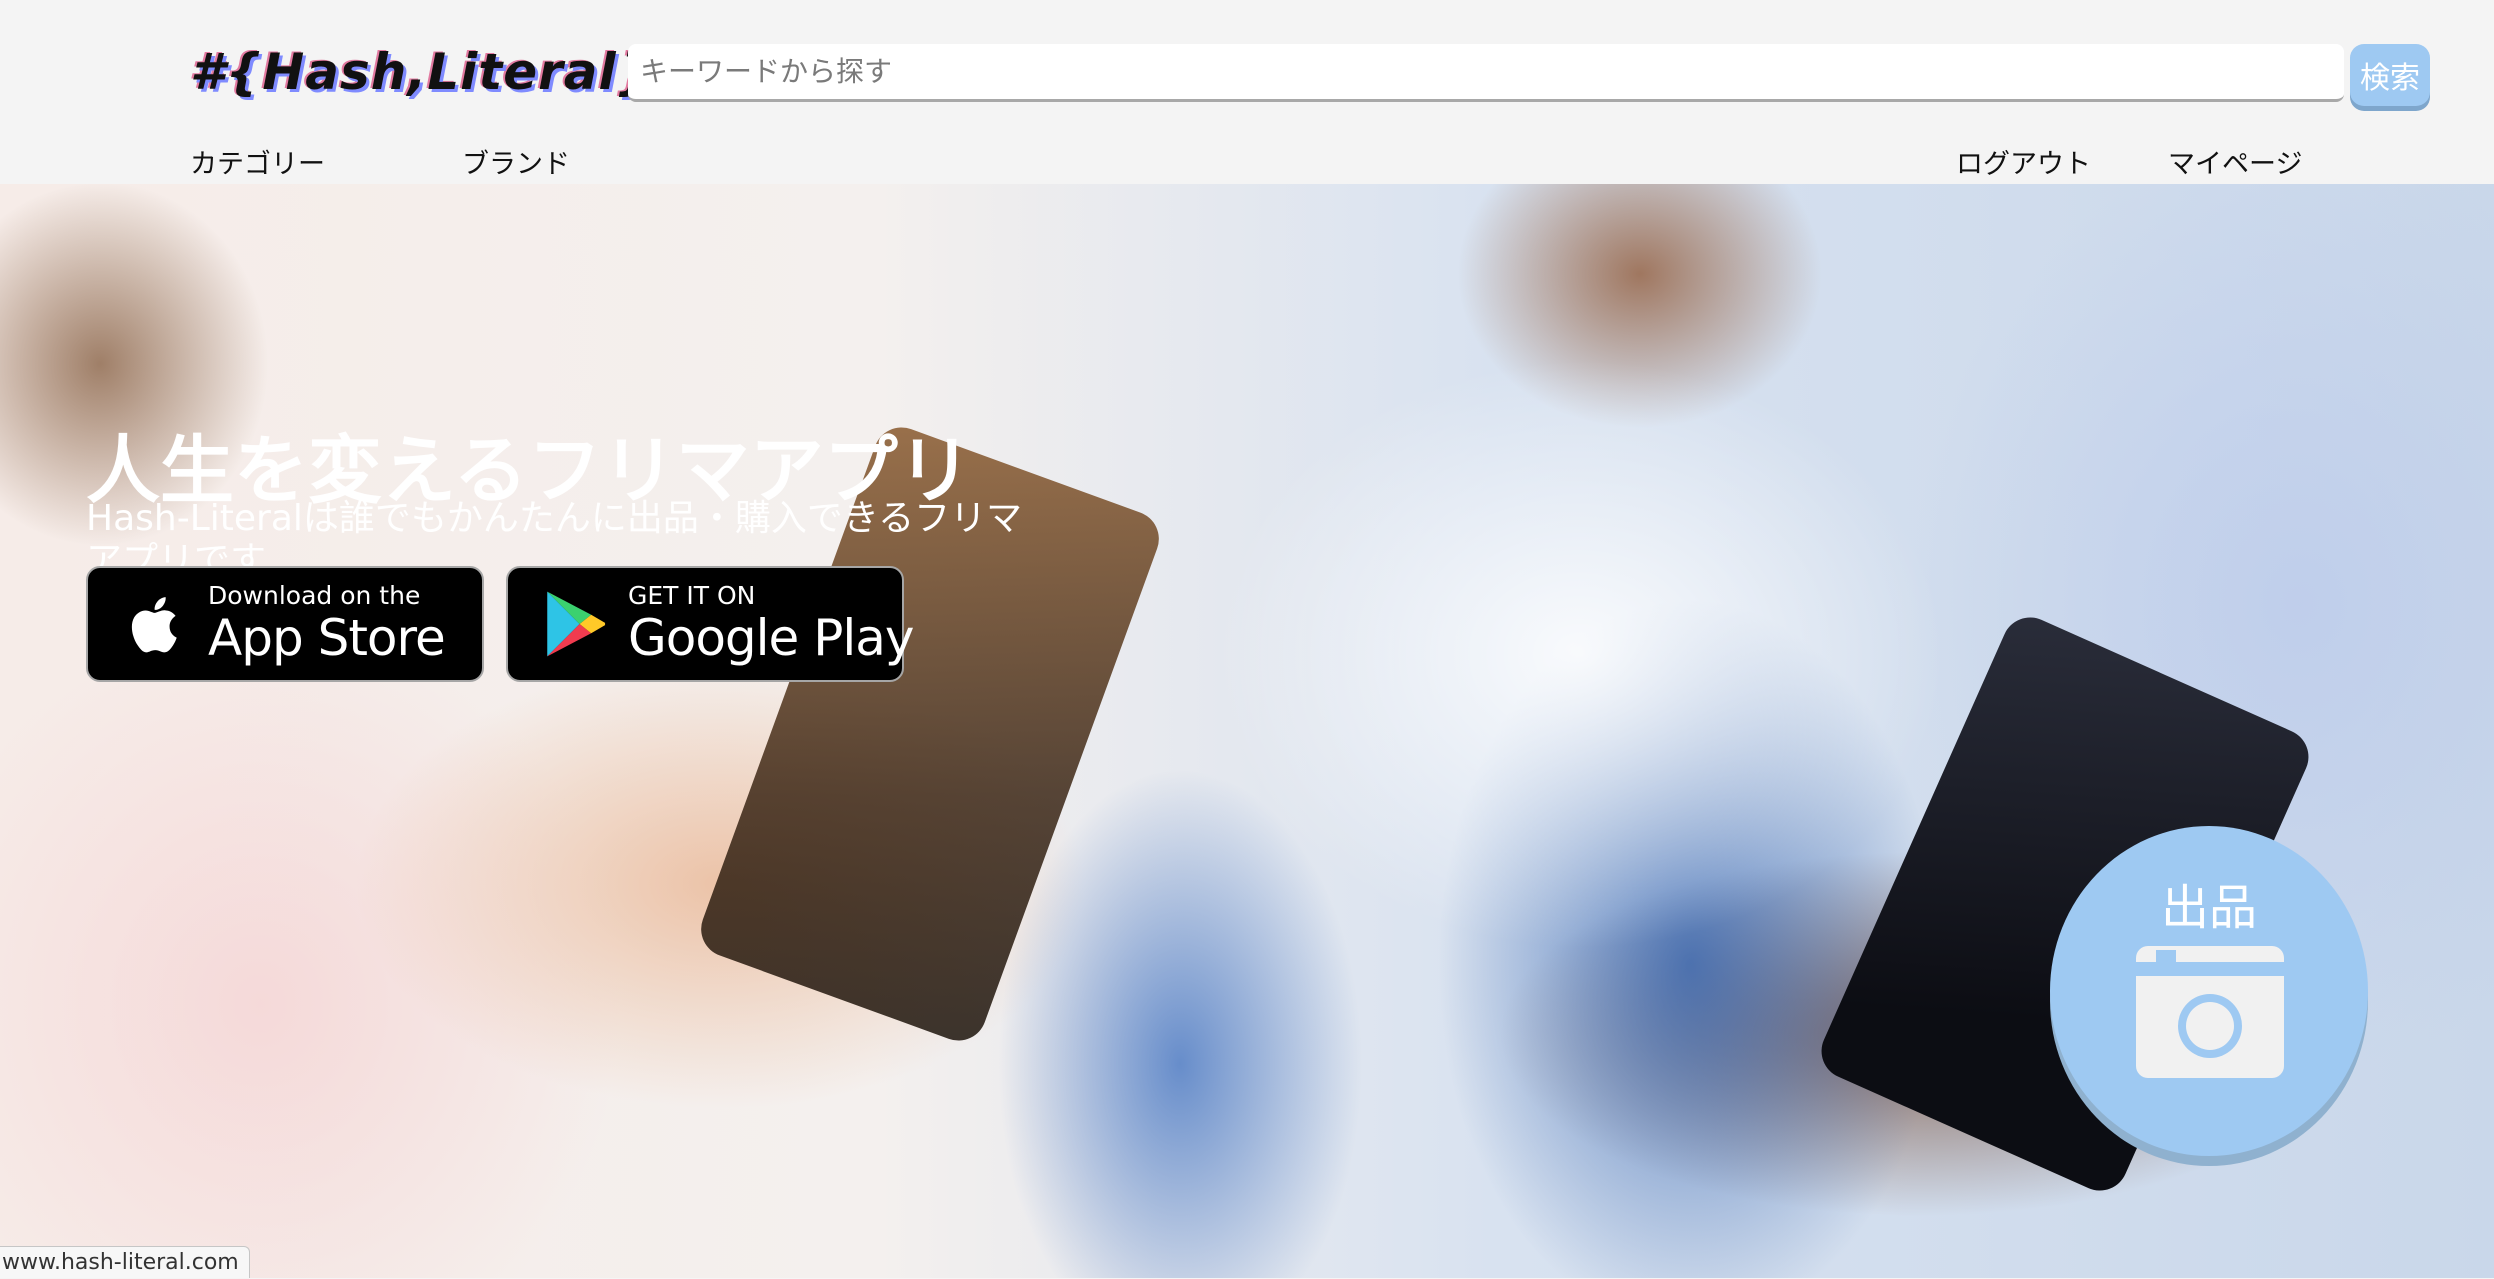 Image resolution: width=2494 pixels, height=1279 pixels. I want to click on google-play-small-text: GET IT ON, so click(692, 595).